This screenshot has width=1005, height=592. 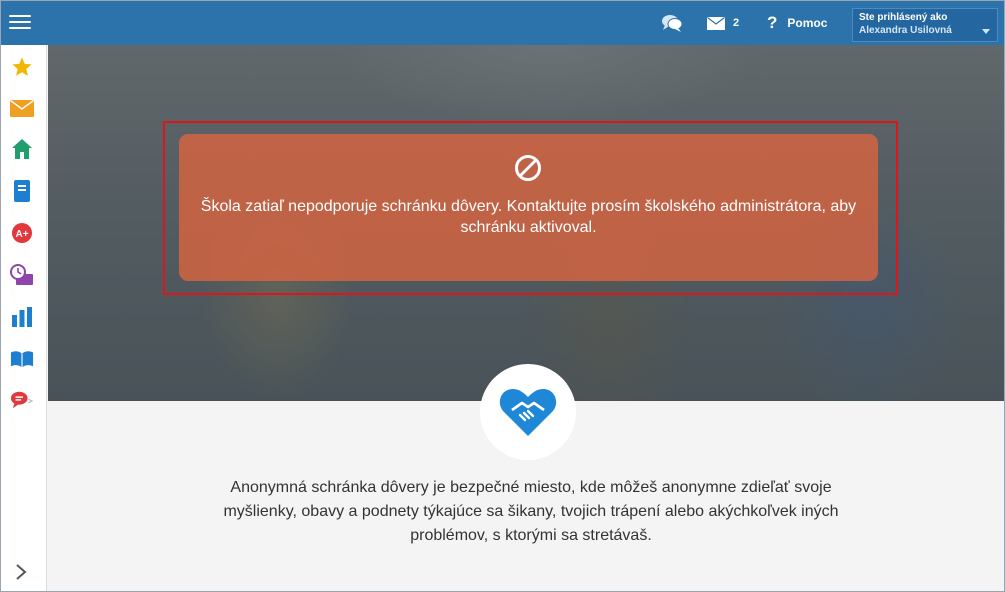 I want to click on heart-handshake-icon, so click(x=528, y=412).